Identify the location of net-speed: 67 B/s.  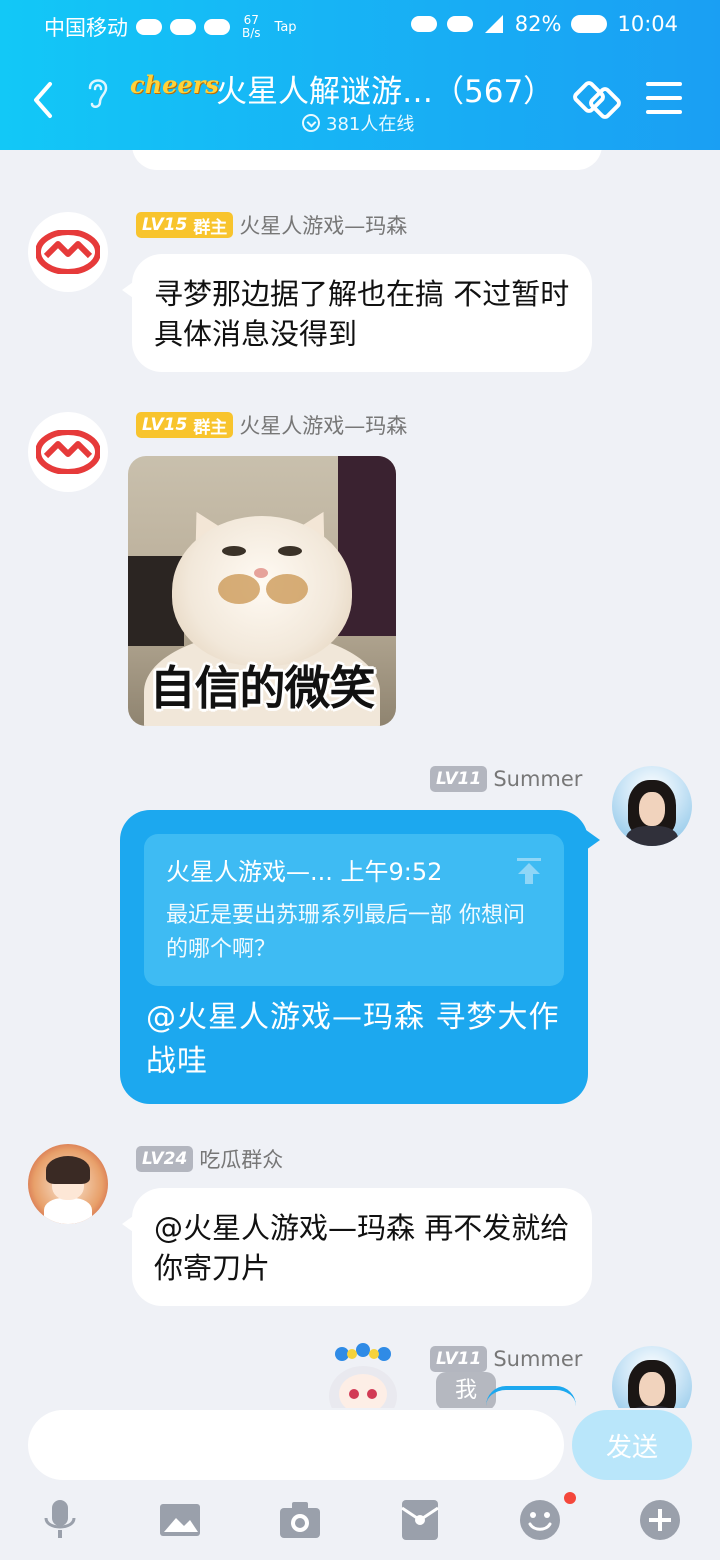
(251, 27).